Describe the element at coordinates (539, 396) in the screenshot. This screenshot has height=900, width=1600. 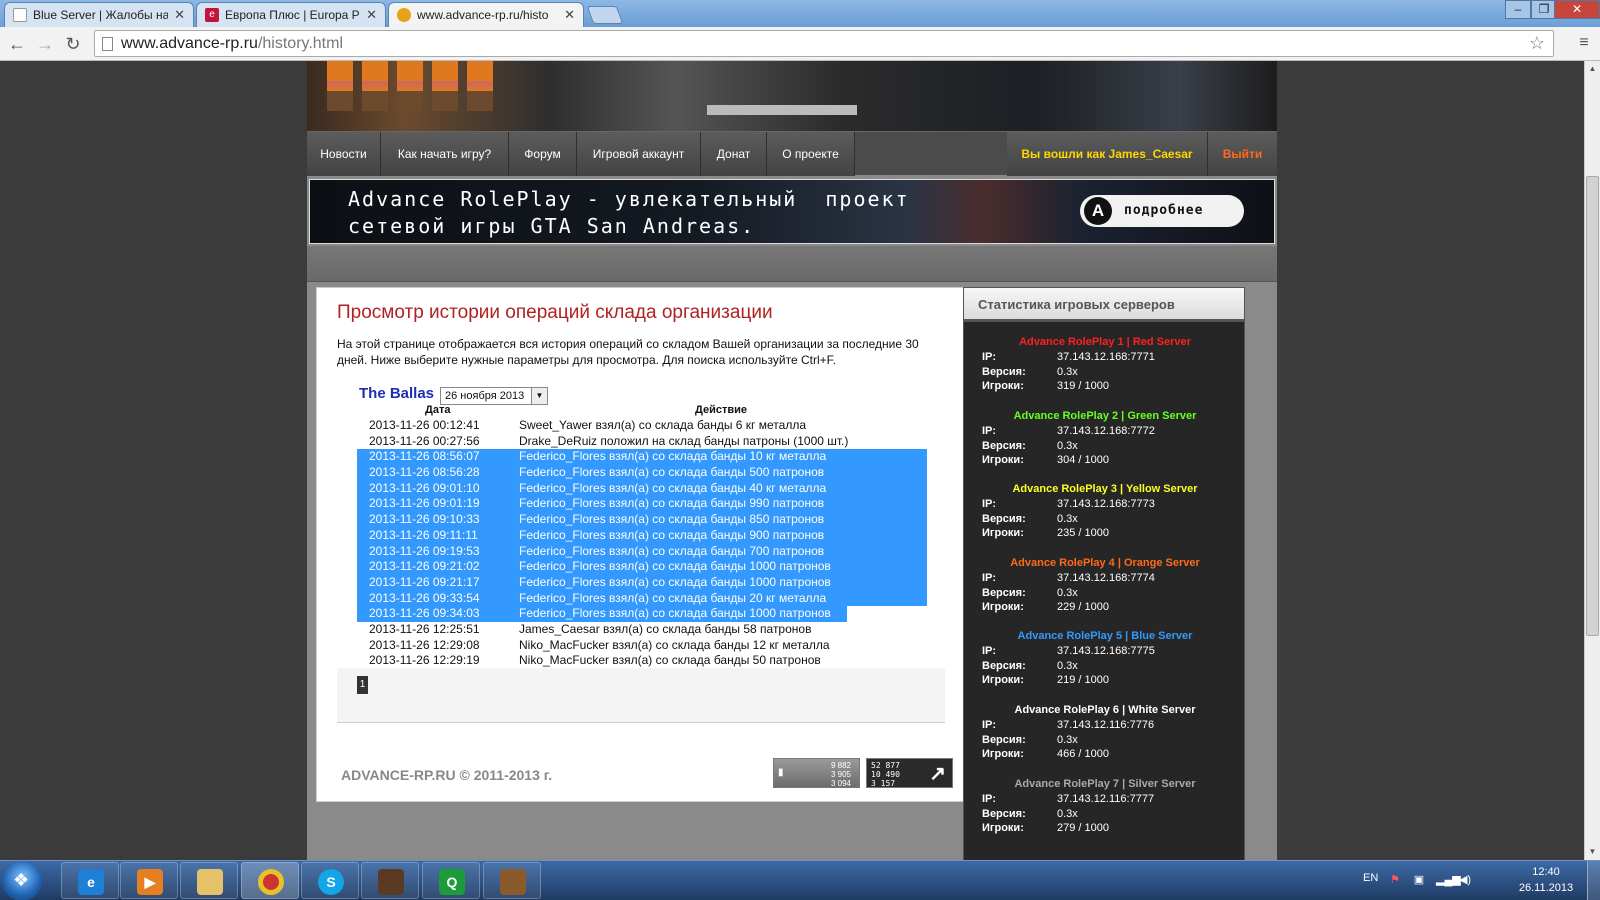
I see `chevron-down-icon: ▼` at that location.